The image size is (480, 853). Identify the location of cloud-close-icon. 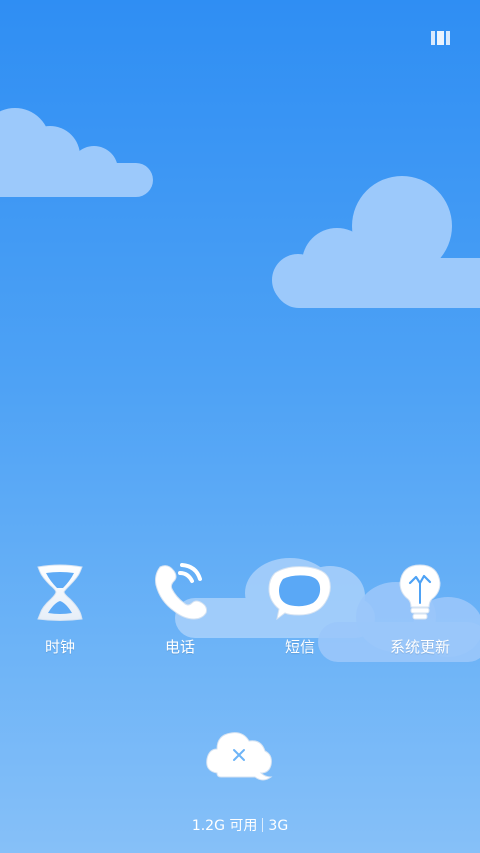
(239, 756).